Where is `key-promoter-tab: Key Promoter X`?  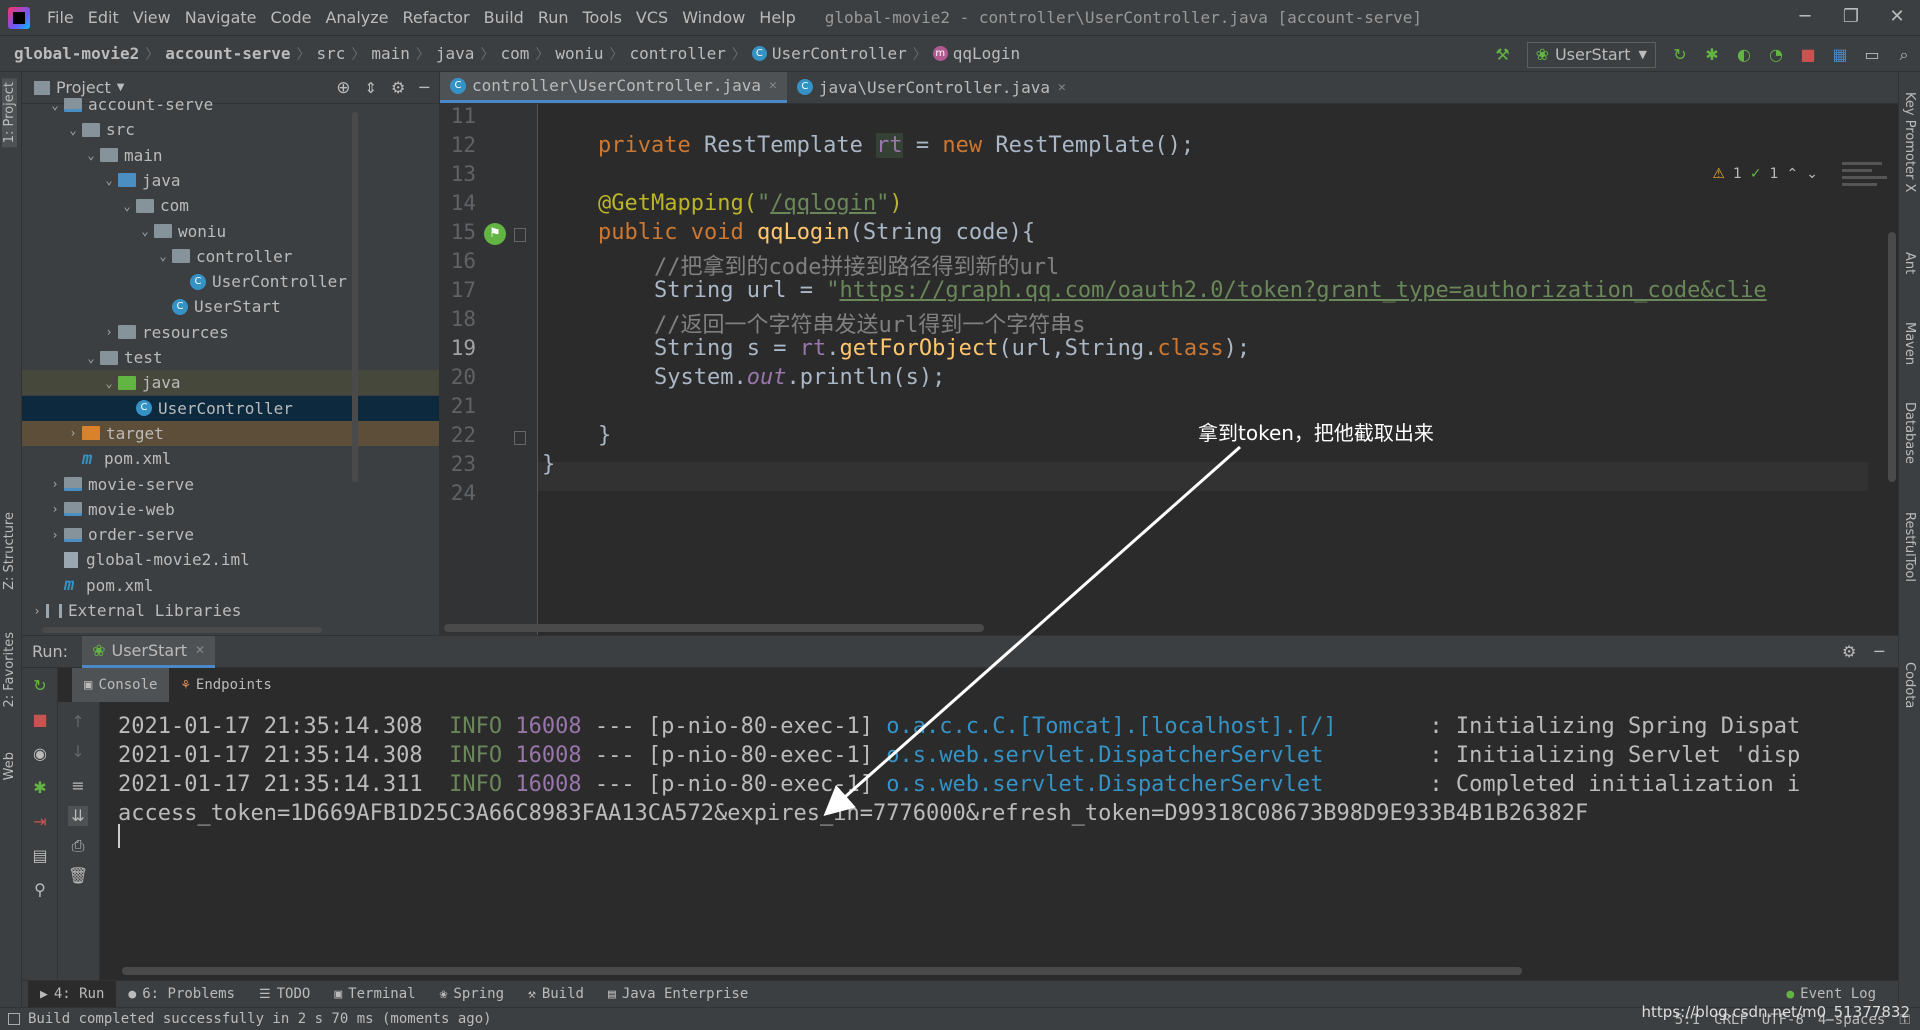 key-promoter-tab: Key Promoter X is located at coordinates (1909, 142).